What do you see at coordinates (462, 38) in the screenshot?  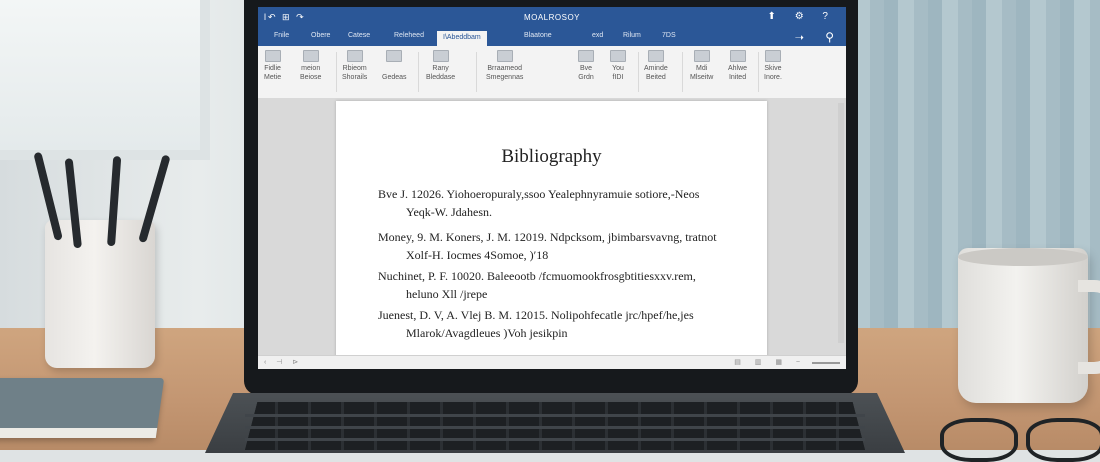 I see `tab-references: I\Abeddbam` at bounding box center [462, 38].